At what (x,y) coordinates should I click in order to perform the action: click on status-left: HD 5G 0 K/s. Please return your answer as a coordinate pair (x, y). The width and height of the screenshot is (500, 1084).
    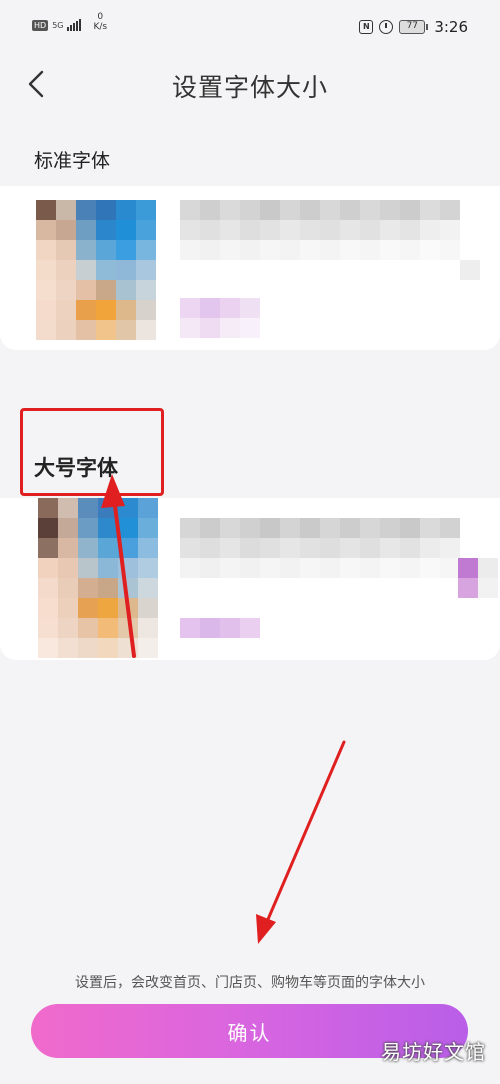
    Looking at the image, I should click on (69, 22).